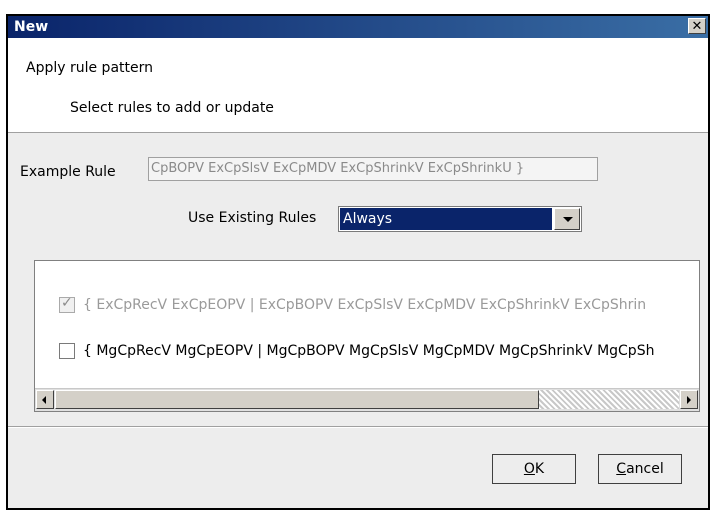 The height and width of the screenshot is (514, 716). What do you see at coordinates (621, 469) in the screenshot?
I see `cancel-accel: C` at bounding box center [621, 469].